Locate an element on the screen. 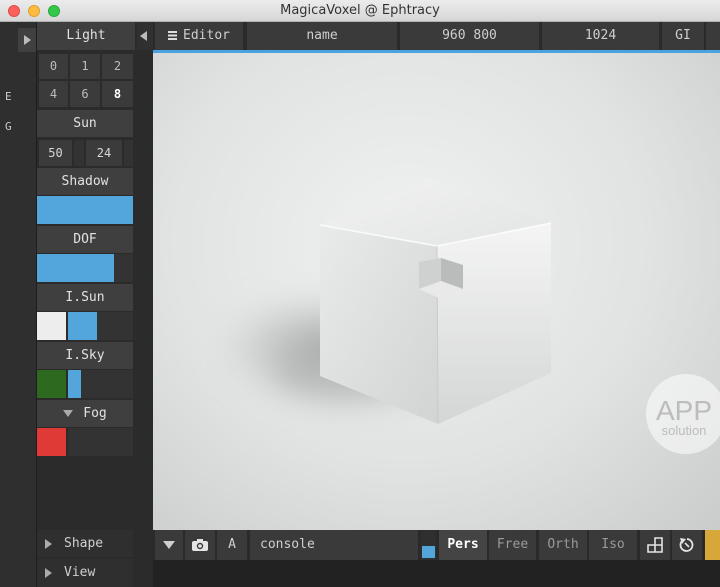 The height and width of the screenshot is (587, 720). grid-toggle-button is located at coordinates (655, 545).